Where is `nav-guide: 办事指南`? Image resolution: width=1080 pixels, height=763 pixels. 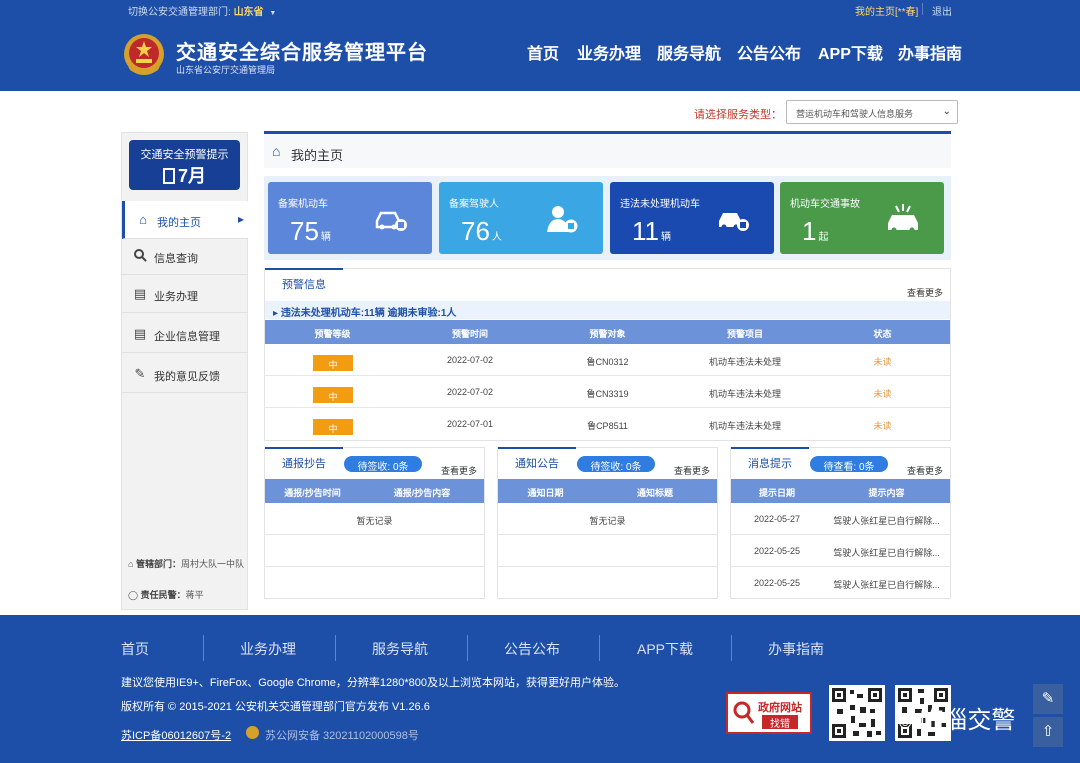
nav-guide: 办事指南 is located at coordinates (930, 52).